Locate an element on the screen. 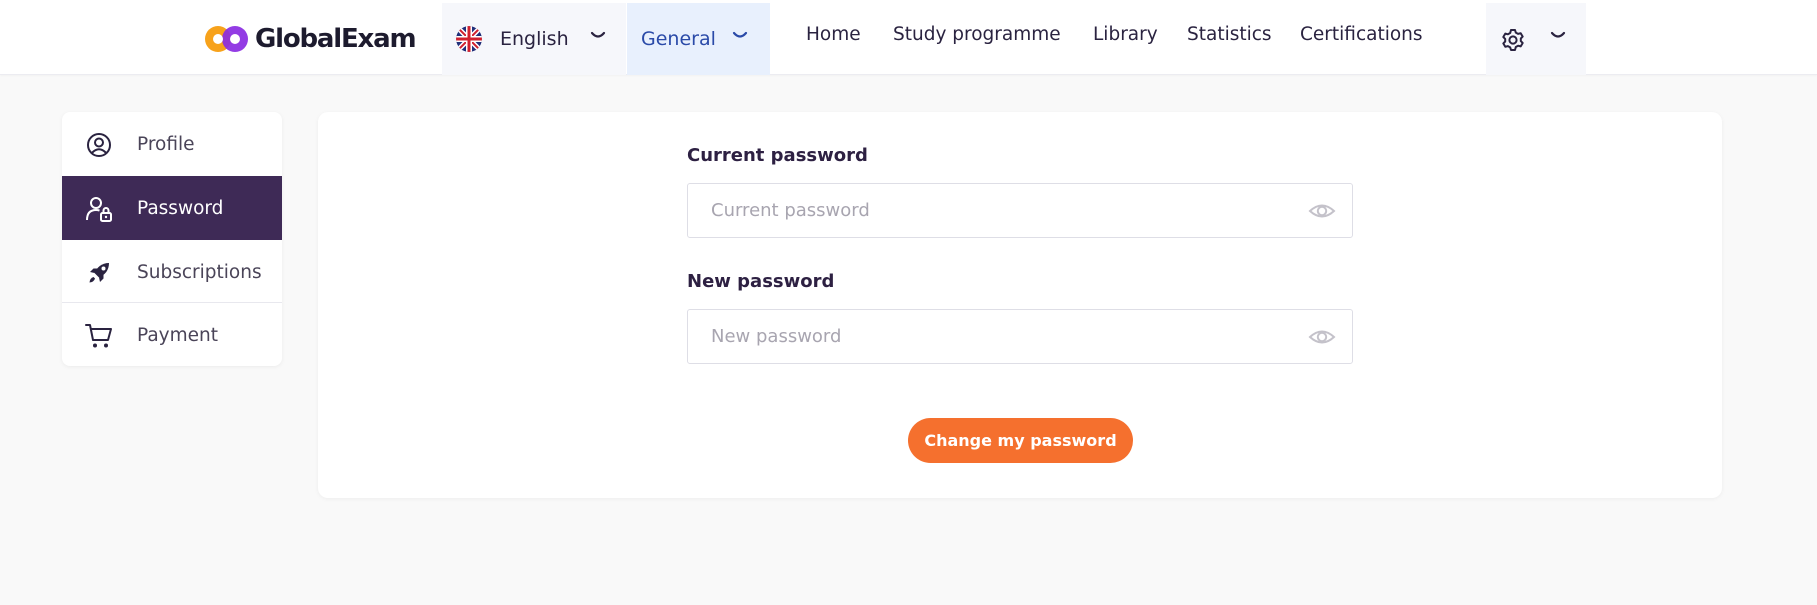 Image resolution: width=1817 pixels, height=605 pixels. category-label: General is located at coordinates (678, 39).